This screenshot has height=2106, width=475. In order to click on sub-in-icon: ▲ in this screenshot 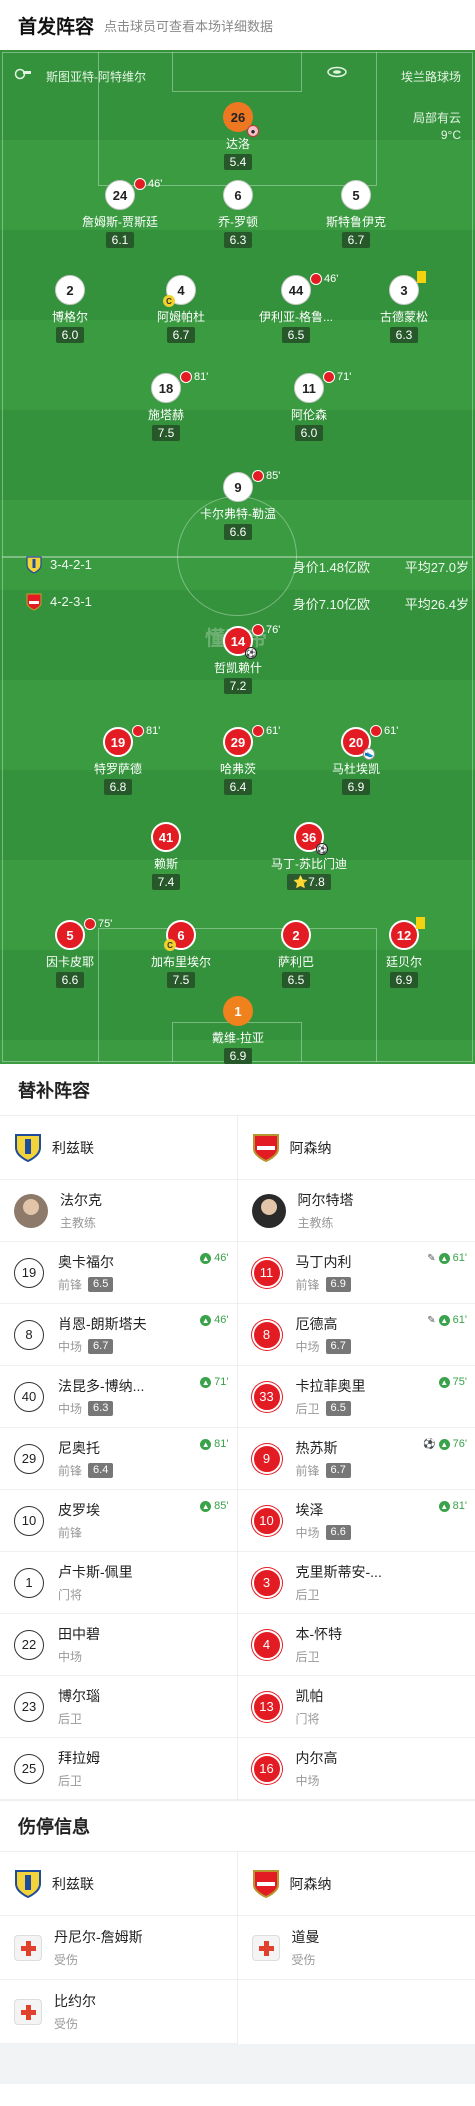, I will do `click(206, 1444)`.